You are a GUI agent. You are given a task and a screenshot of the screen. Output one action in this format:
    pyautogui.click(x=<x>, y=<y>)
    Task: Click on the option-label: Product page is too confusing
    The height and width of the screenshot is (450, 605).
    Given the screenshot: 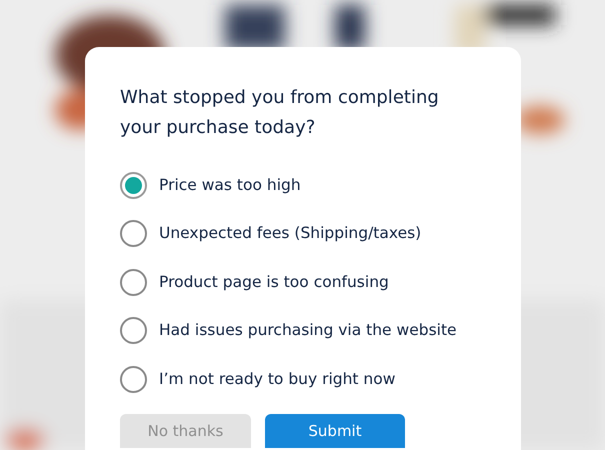 What is the action you would take?
    pyautogui.click(x=274, y=282)
    